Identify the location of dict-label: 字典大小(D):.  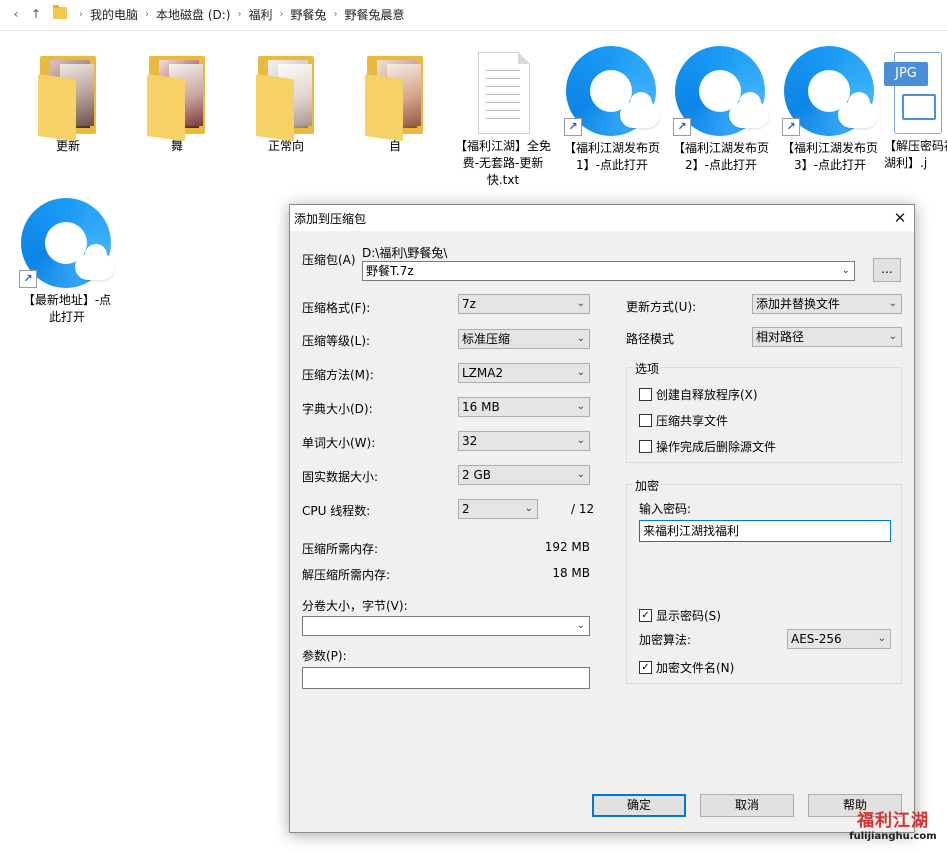
(337, 409).